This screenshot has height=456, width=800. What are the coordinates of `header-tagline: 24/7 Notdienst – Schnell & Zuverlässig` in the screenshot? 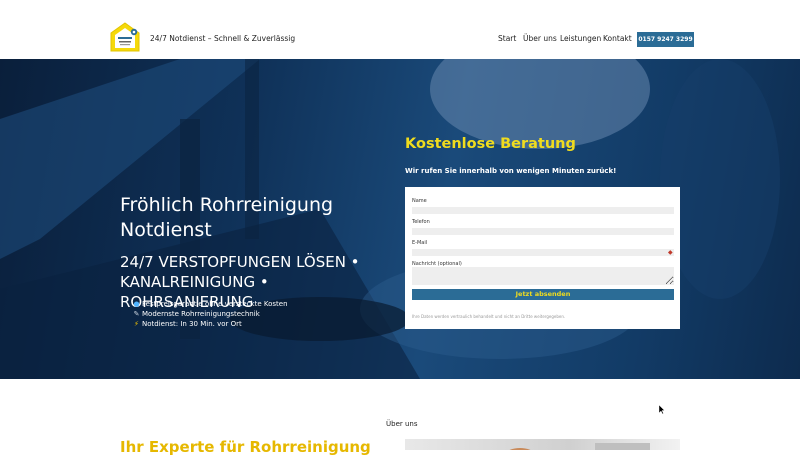 It's located at (223, 38).